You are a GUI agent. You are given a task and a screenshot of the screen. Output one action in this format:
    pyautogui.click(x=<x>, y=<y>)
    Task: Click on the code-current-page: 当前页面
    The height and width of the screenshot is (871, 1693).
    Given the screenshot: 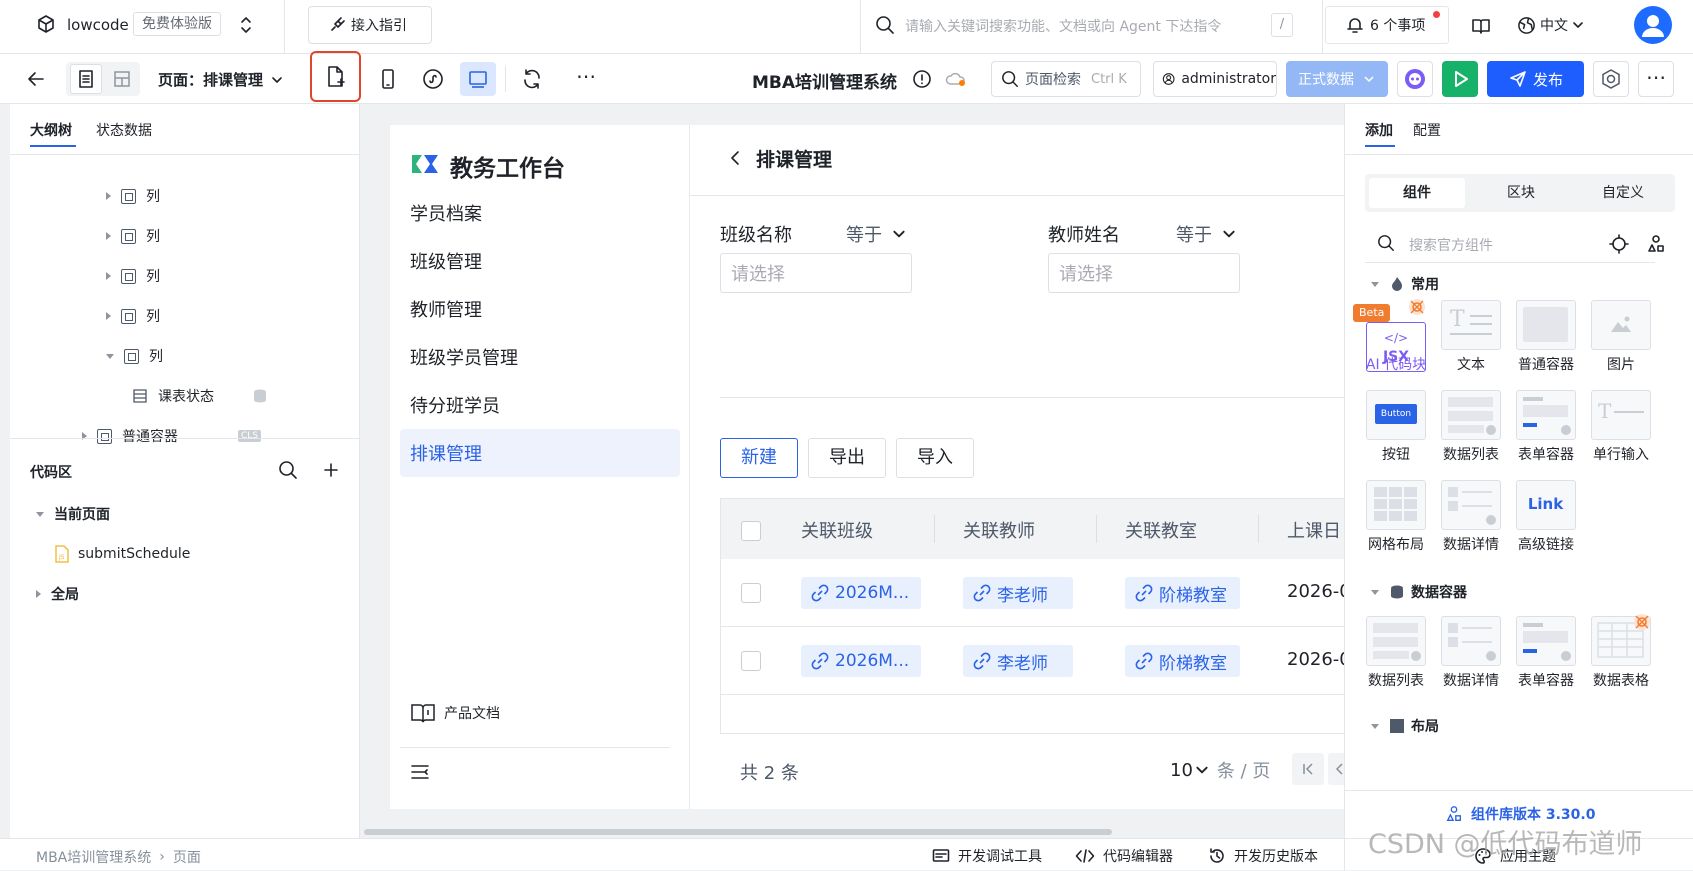 What is the action you would take?
    pyautogui.click(x=73, y=514)
    